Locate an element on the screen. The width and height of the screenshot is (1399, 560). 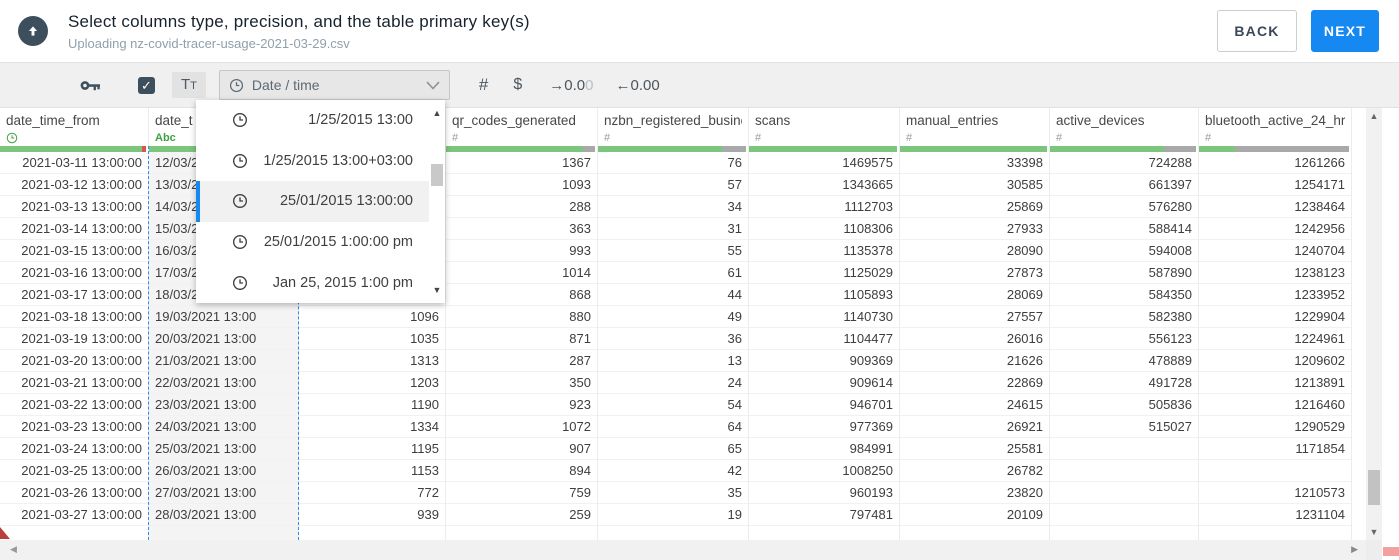
table-cell: 1112703 is located at coordinates (824, 207).